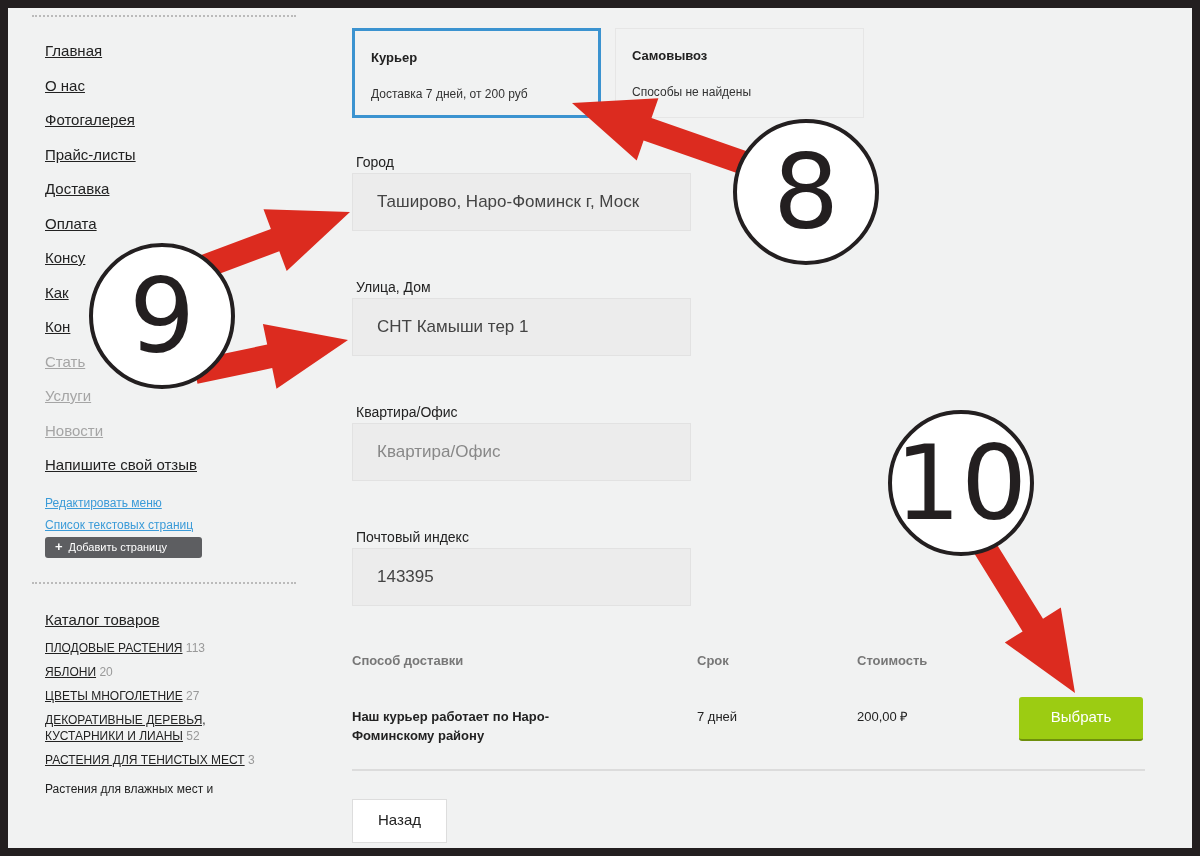  Describe the element at coordinates (102, 619) in the screenshot. I see `catalog-title: Каталог товаров` at that location.